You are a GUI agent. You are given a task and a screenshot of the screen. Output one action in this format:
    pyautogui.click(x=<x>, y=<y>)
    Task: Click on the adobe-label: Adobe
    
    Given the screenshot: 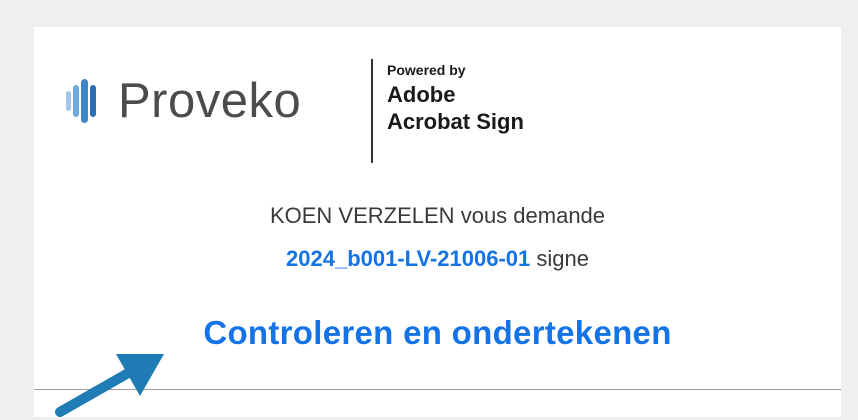 What is the action you would take?
    pyautogui.click(x=421, y=94)
    